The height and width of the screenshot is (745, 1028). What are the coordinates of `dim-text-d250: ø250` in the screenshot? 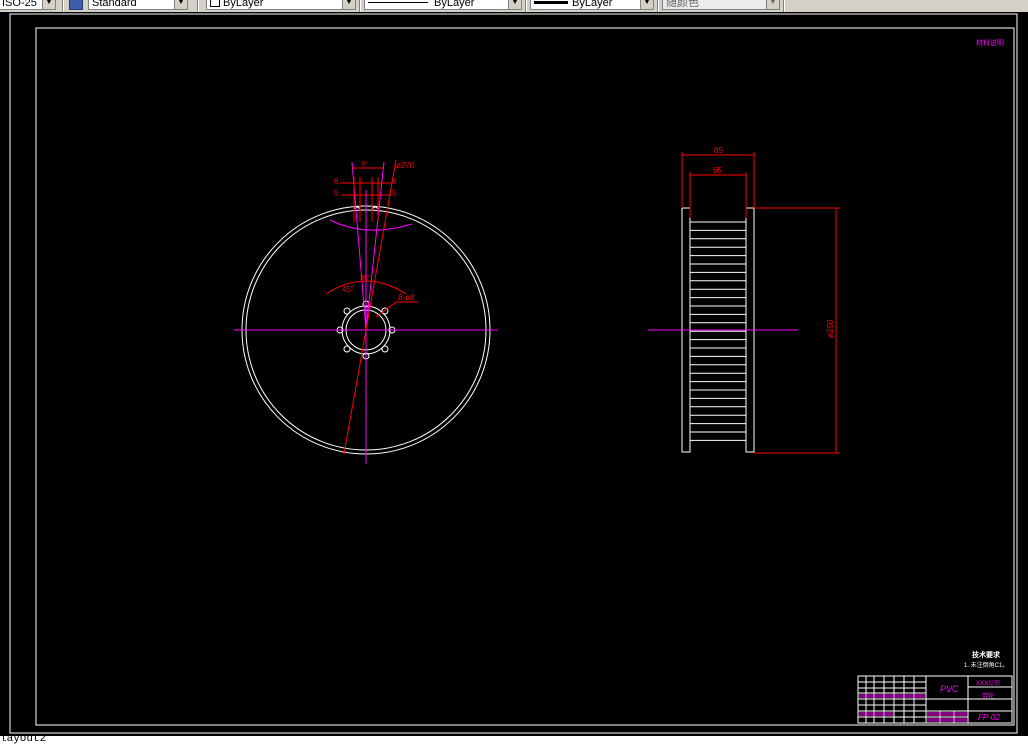 It's located at (830, 328).